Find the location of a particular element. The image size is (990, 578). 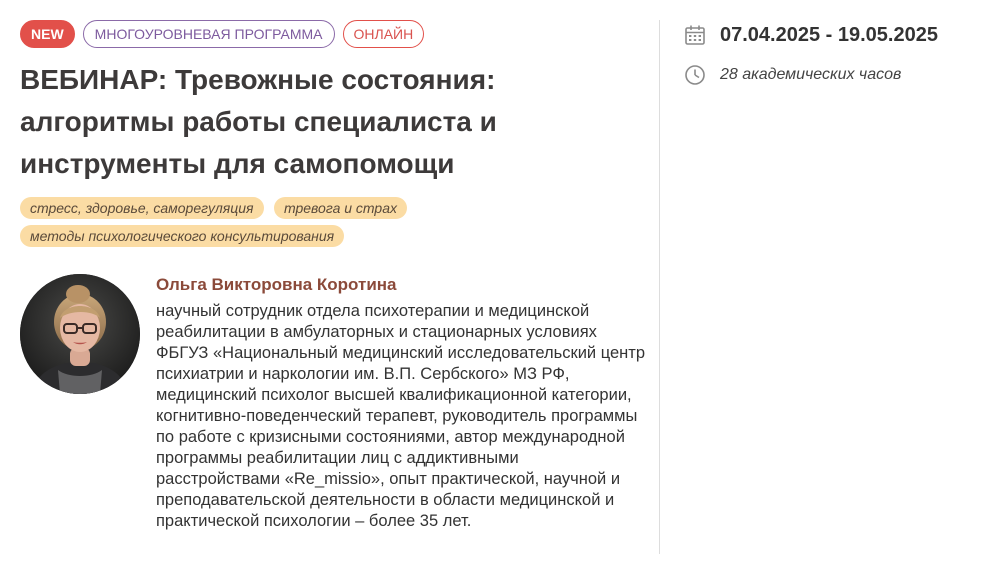

author-avatar is located at coordinates (80, 334).